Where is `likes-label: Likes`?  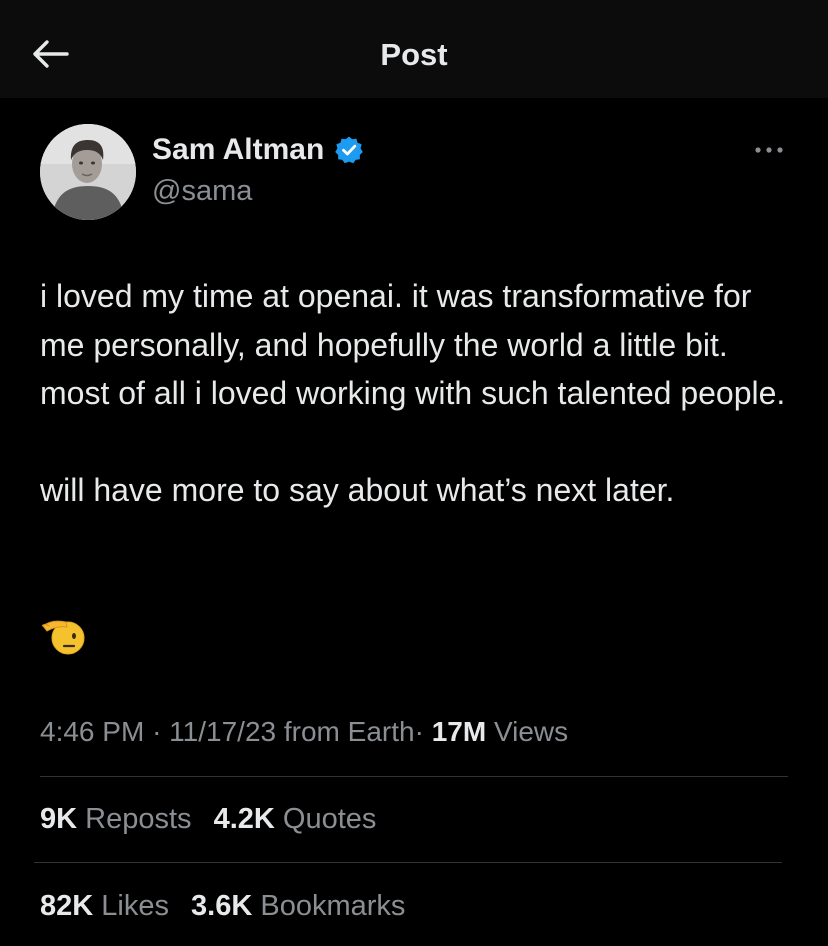
likes-label: Likes is located at coordinates (135, 906).